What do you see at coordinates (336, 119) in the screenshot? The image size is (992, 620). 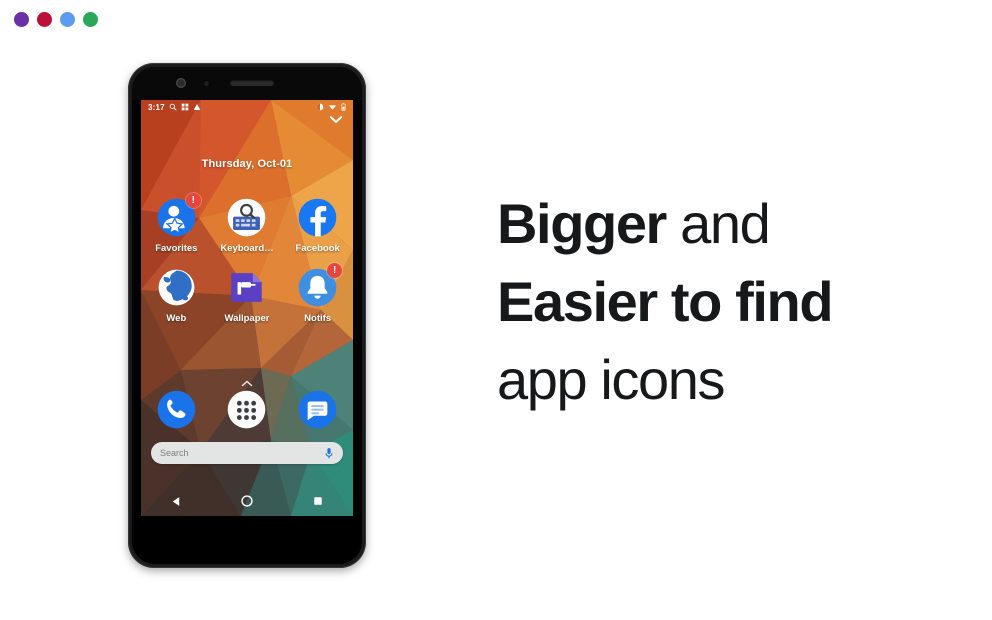 I see `chevron-down-icon` at bounding box center [336, 119].